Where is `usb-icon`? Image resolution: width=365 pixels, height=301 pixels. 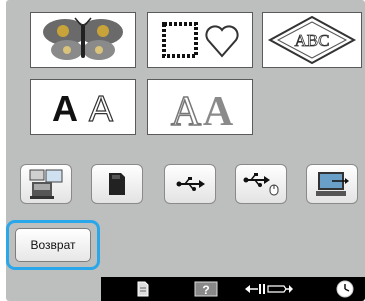 usb-icon is located at coordinates (190, 184).